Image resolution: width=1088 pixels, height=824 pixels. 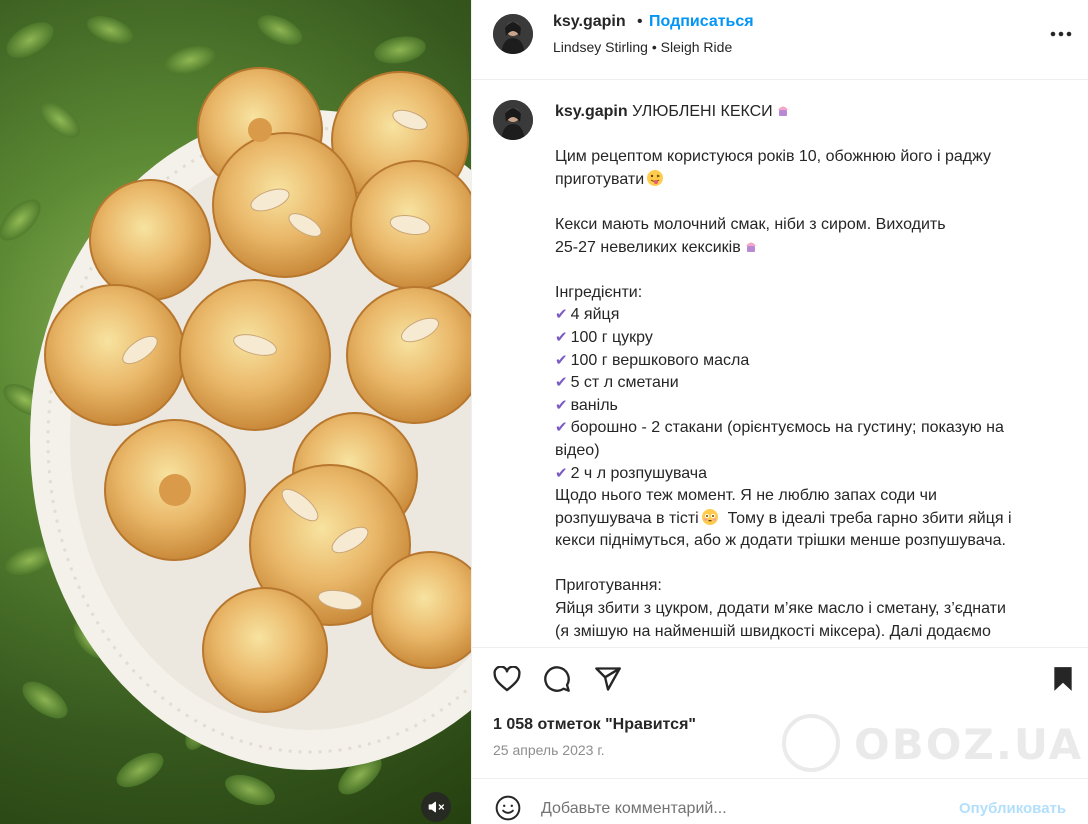 What do you see at coordinates (549, 750) in the screenshot?
I see `post-date: 25 апрель 2023 г.` at bounding box center [549, 750].